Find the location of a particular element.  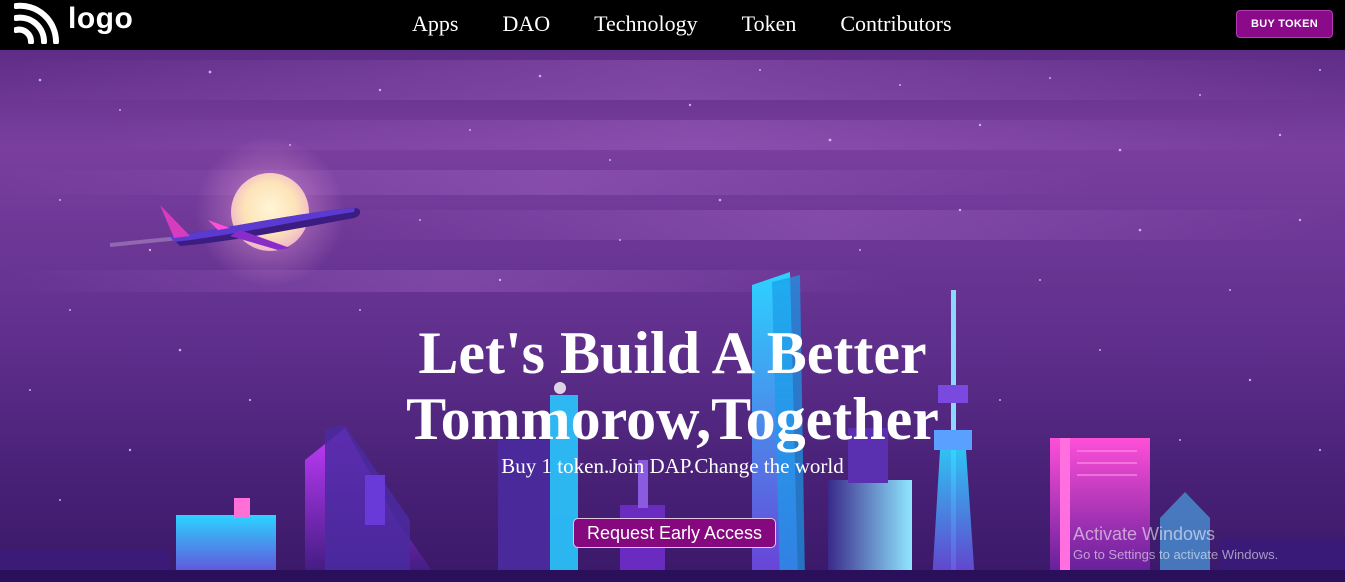

hero-title-line-1: Let's Build A Better is located at coordinates (672, 353).